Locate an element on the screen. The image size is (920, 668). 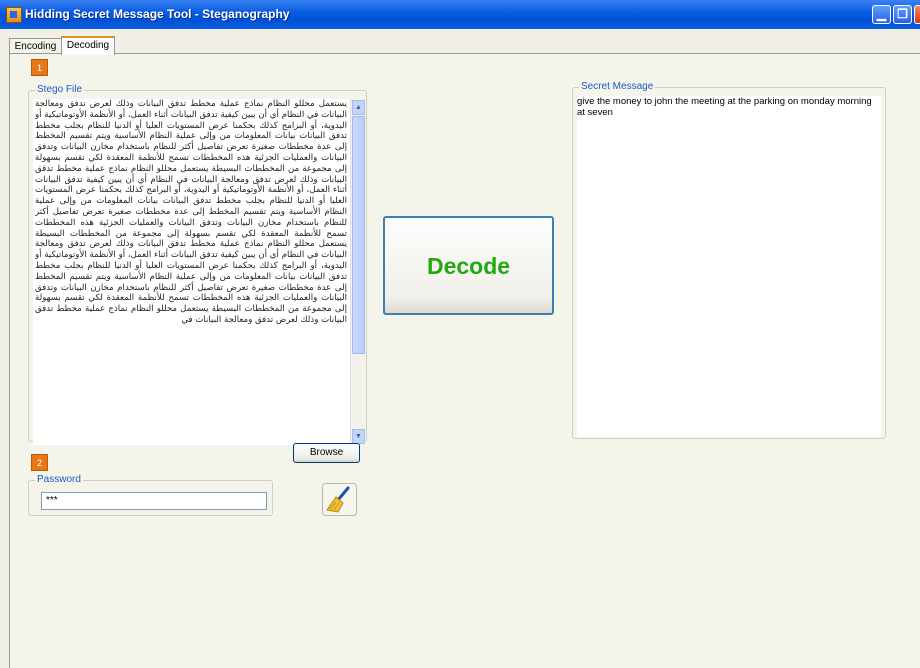
chevron-up-icon: ▲ is located at coordinates (358, 107).